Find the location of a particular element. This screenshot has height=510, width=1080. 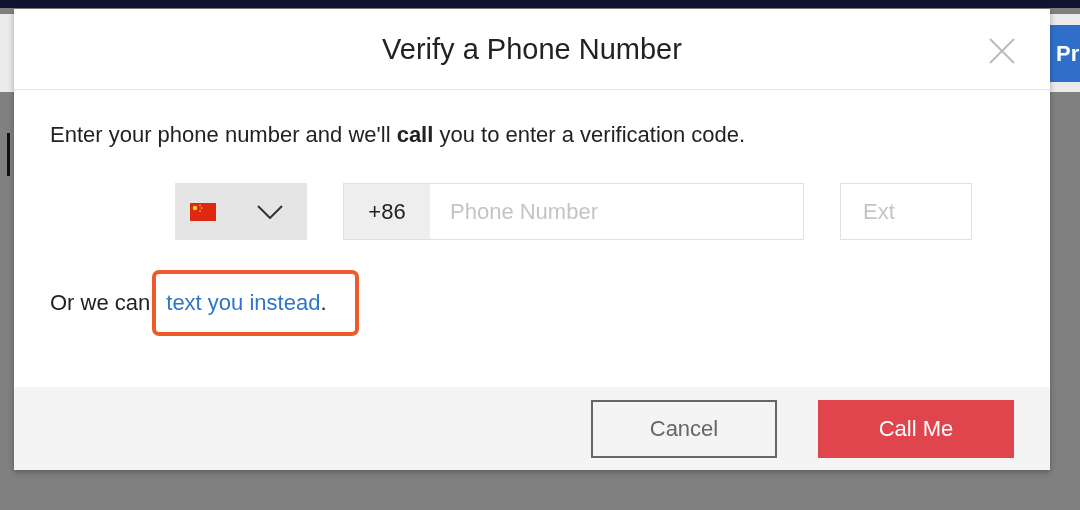

country-code: +86 is located at coordinates (387, 211).